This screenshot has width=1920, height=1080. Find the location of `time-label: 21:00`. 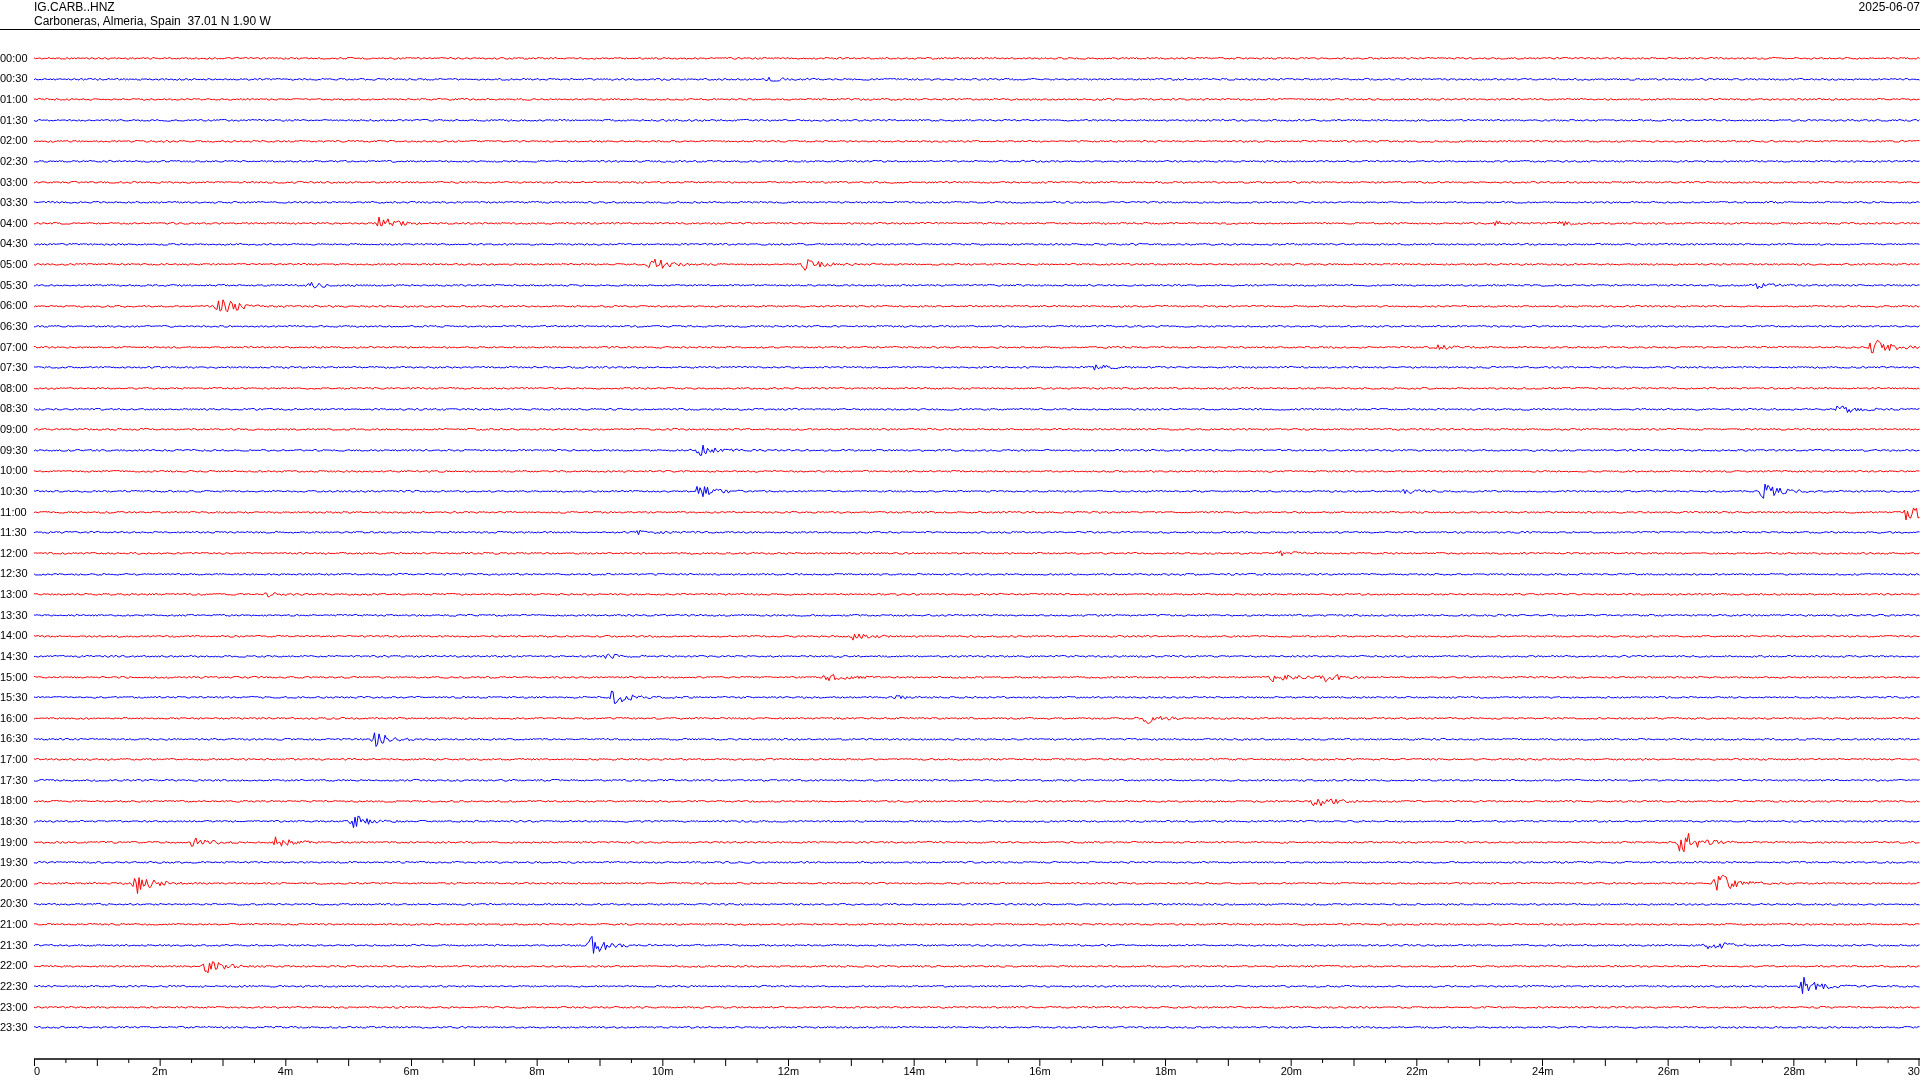

time-label: 21:00 is located at coordinates (14, 925).